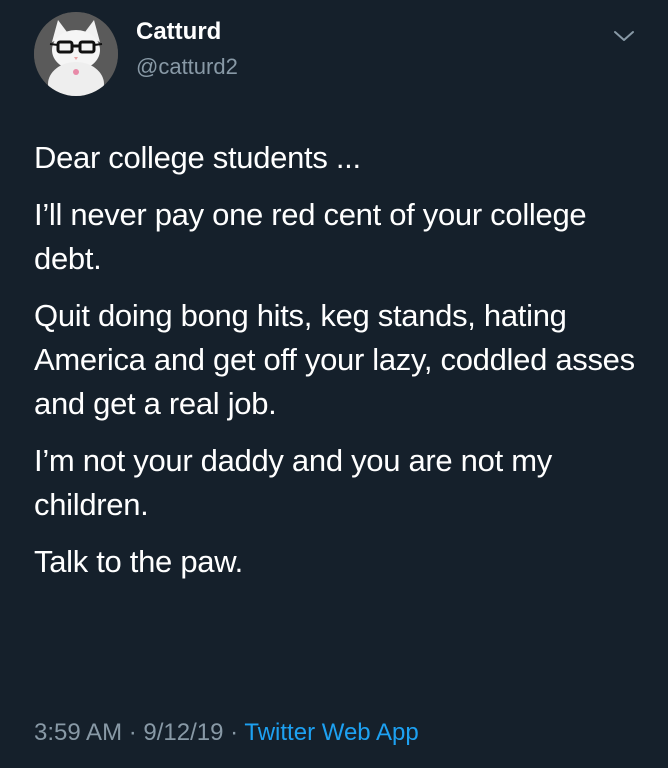  Describe the element at coordinates (624, 36) in the screenshot. I see `chevron-down-icon` at that location.